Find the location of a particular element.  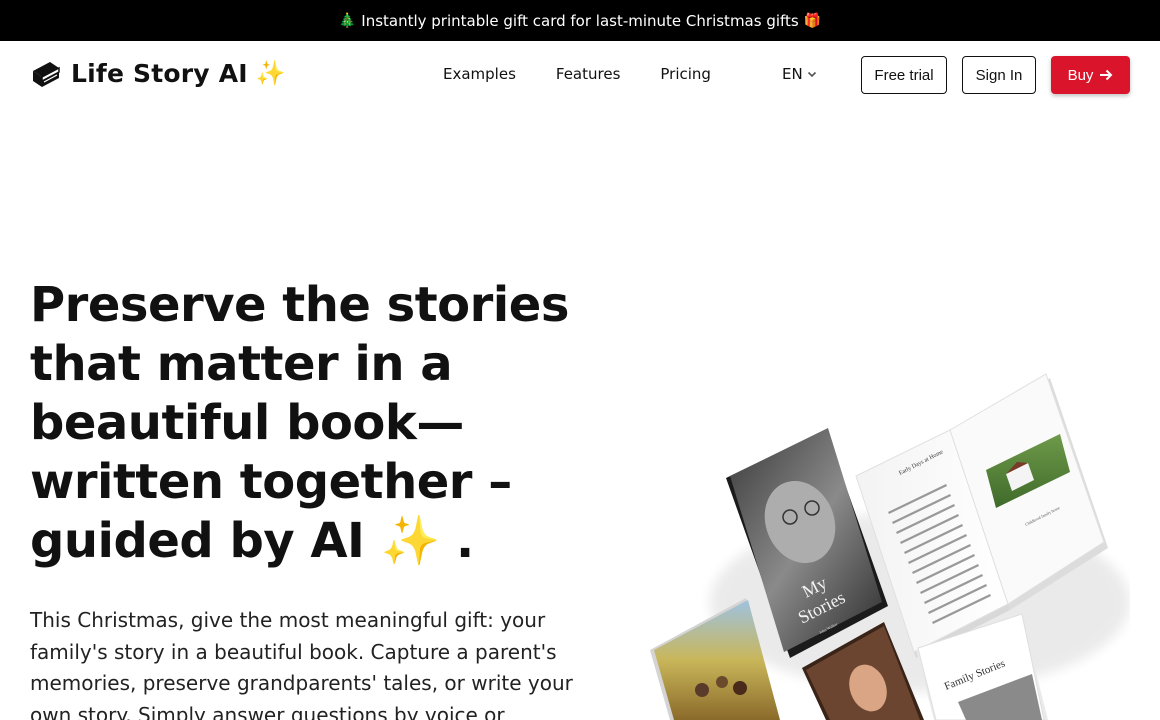

brand-name: Life Story AI is located at coordinates (159, 73).